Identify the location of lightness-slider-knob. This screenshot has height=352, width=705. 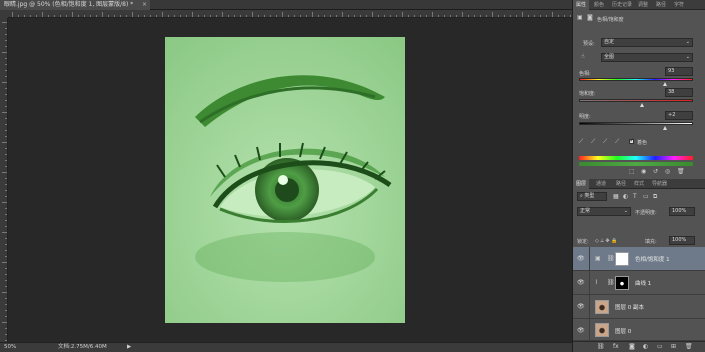
(664, 128).